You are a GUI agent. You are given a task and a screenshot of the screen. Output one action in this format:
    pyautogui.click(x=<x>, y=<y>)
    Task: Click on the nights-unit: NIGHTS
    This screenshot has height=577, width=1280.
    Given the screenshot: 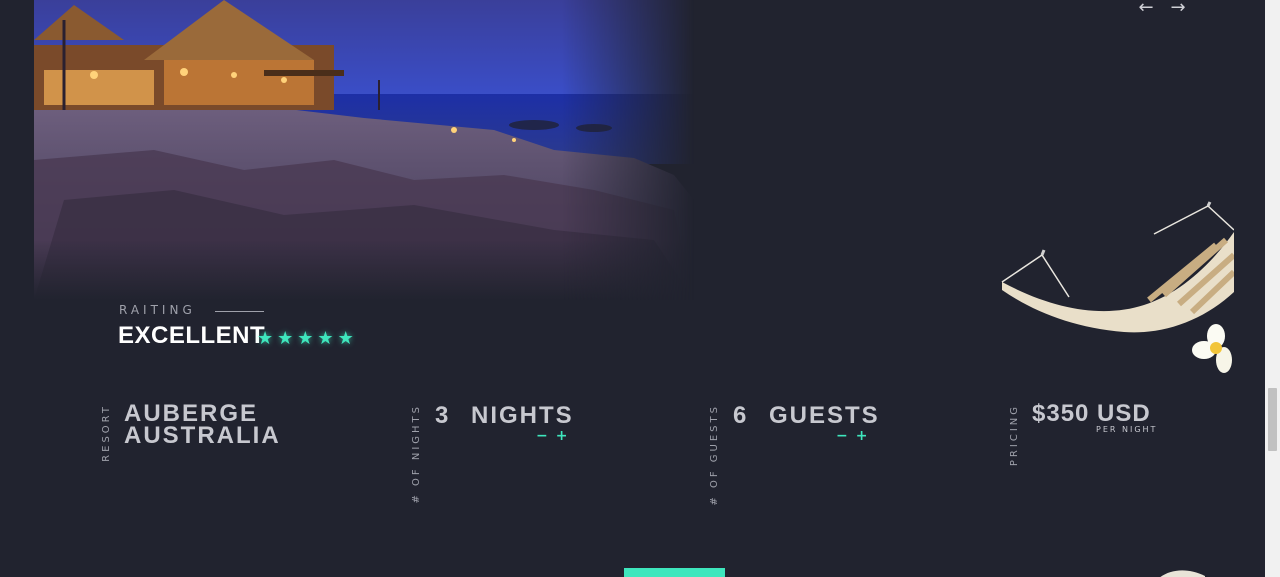 What is the action you would take?
    pyautogui.click(x=522, y=415)
    